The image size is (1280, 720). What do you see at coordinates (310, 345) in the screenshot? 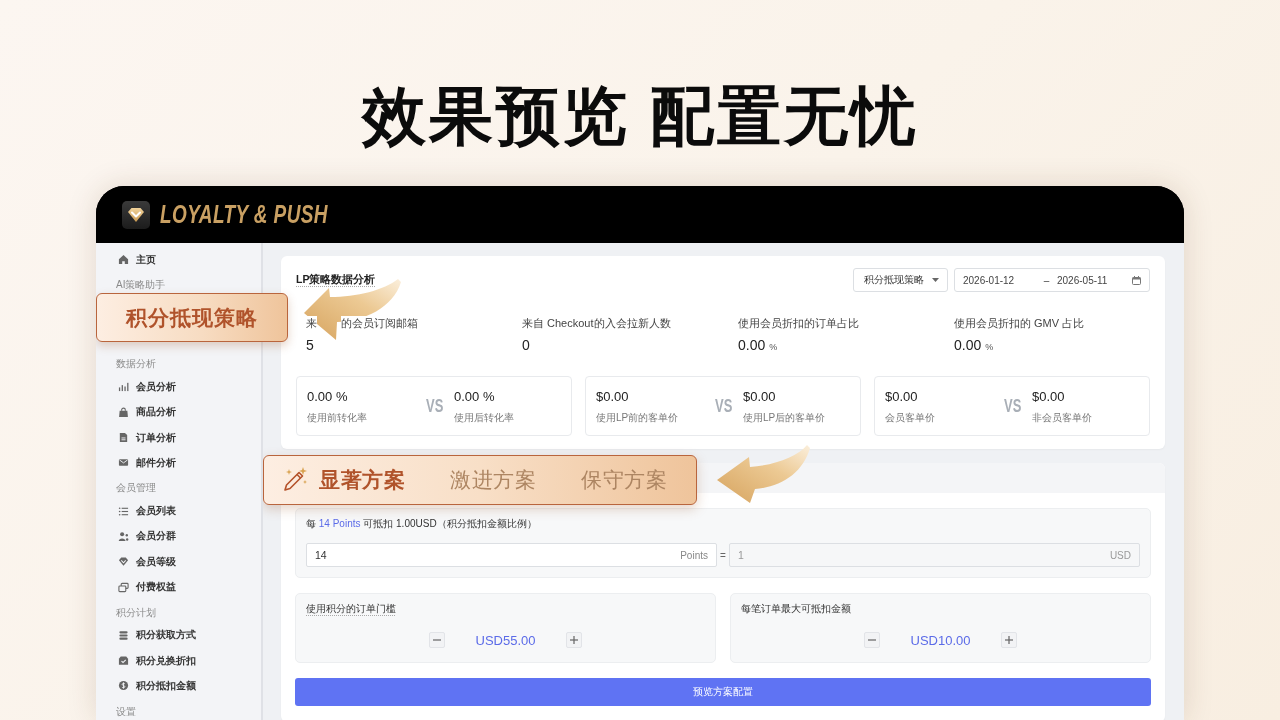
I see `stat-value: 5` at bounding box center [310, 345].